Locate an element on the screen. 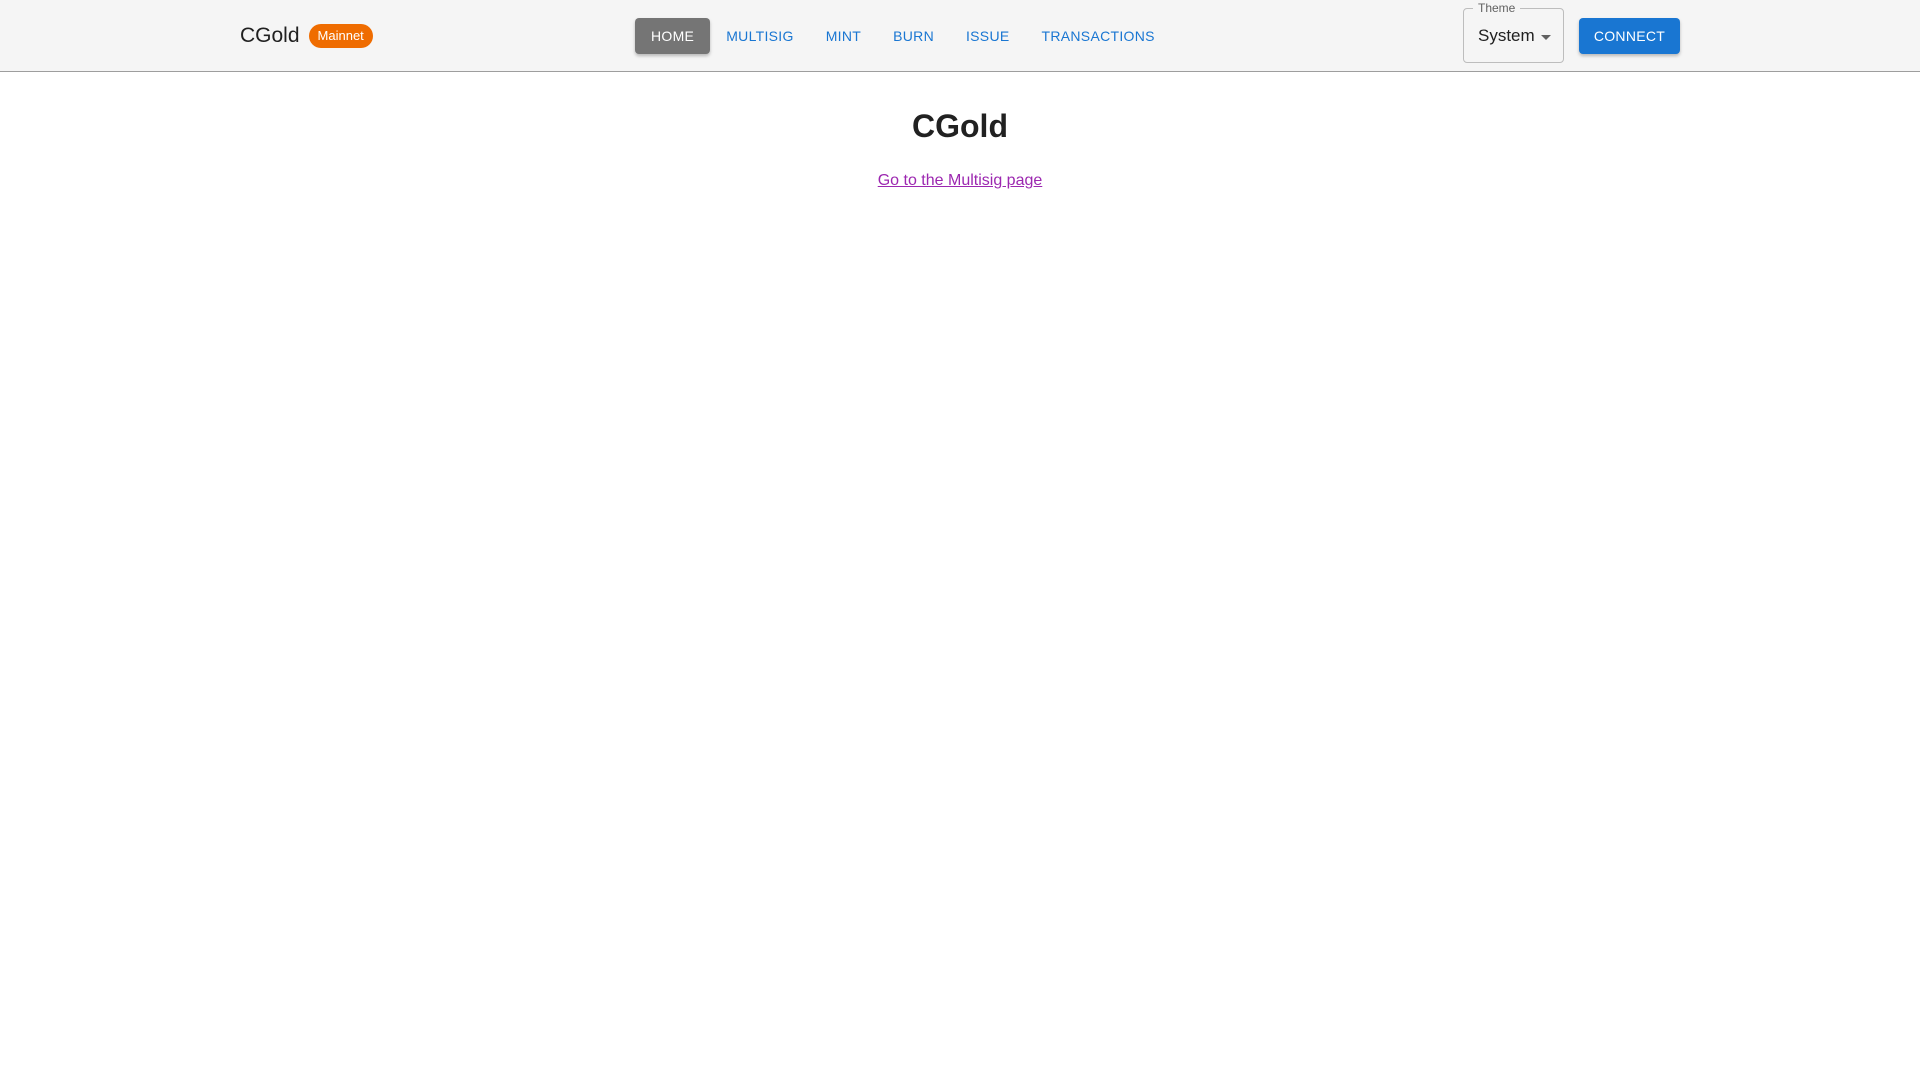  network-badge: Mainnet is located at coordinates (340, 36).